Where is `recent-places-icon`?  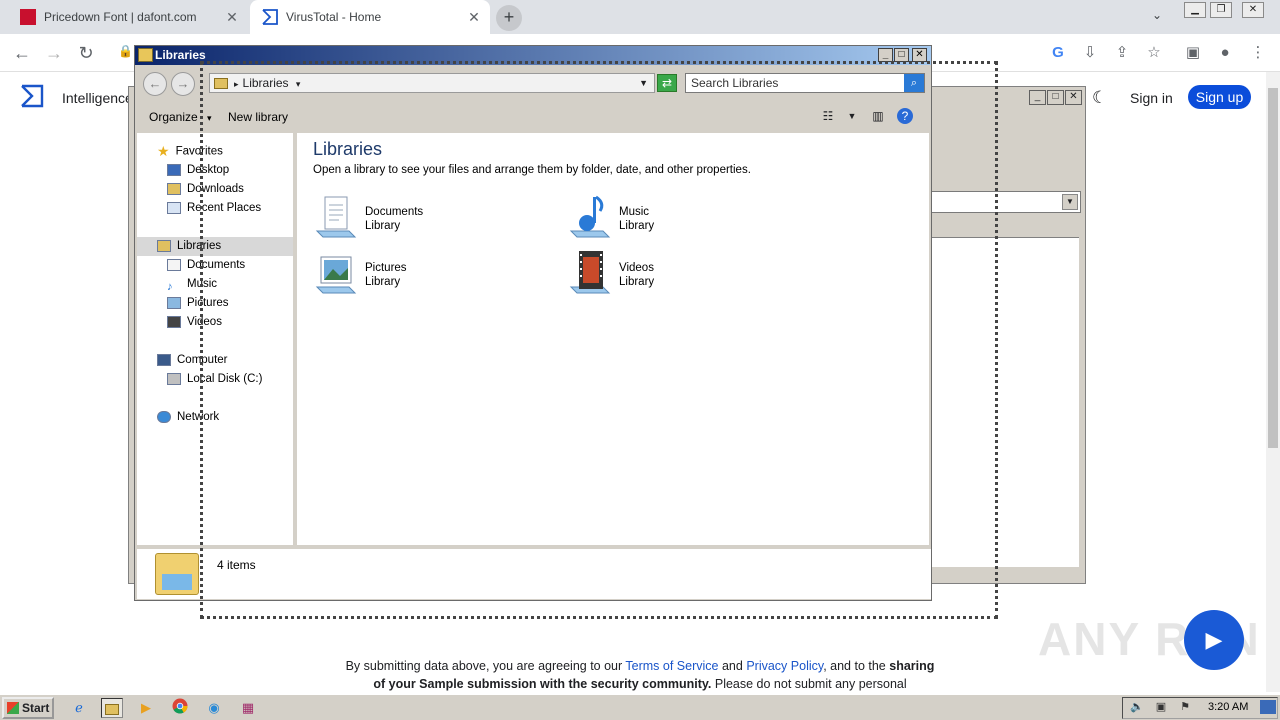 recent-places-icon is located at coordinates (174, 207).